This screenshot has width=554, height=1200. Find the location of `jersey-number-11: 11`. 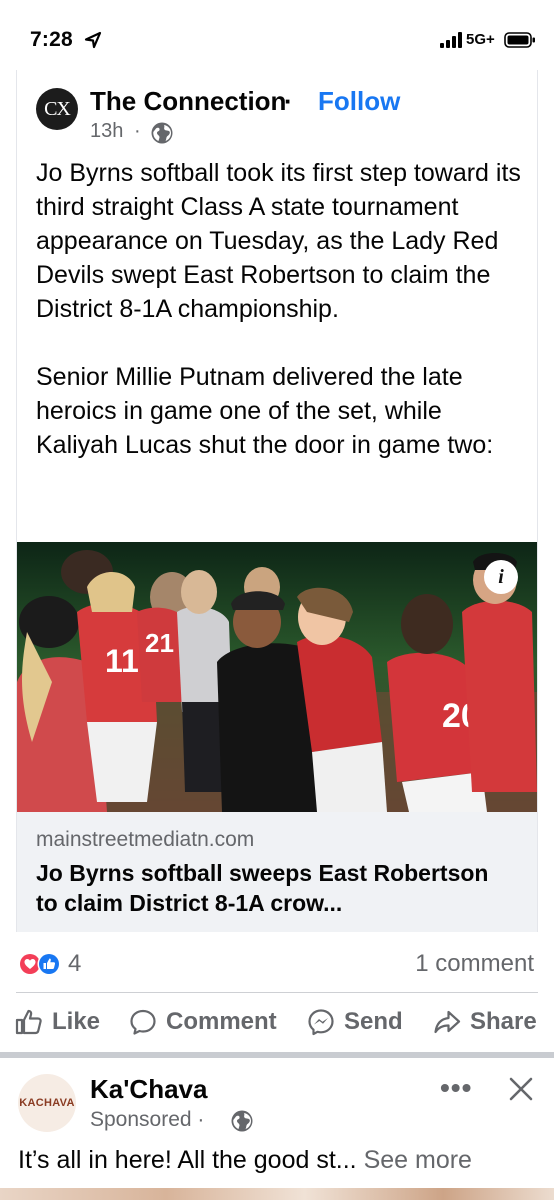

jersey-number-11: 11 is located at coordinates (122, 661).